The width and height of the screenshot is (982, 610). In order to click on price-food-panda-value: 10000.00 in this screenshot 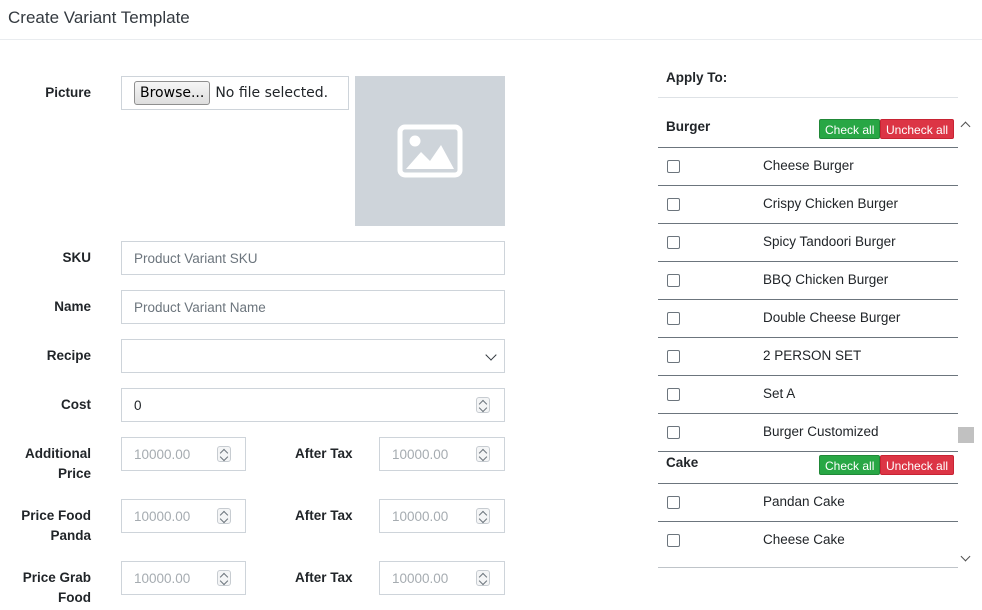, I will do `click(162, 516)`.